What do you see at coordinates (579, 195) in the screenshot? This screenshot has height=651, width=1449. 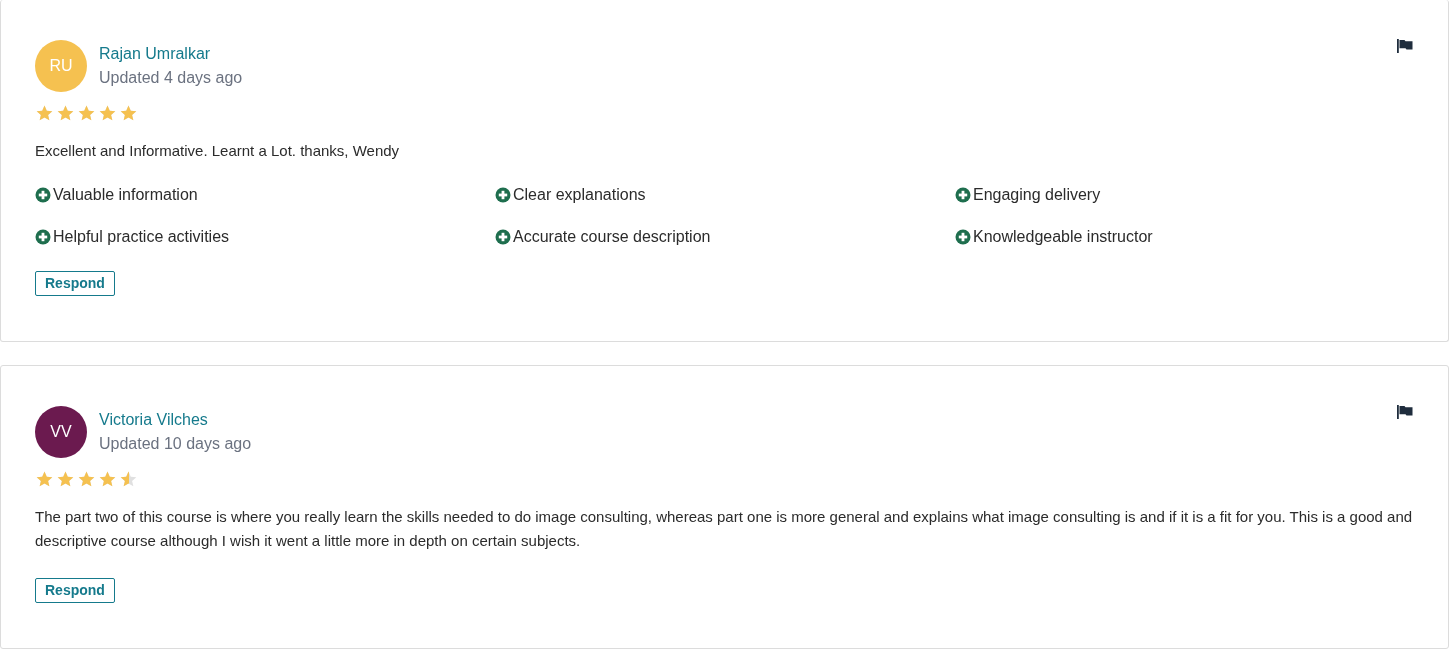 I see `highlight-label: Clear explanations` at bounding box center [579, 195].